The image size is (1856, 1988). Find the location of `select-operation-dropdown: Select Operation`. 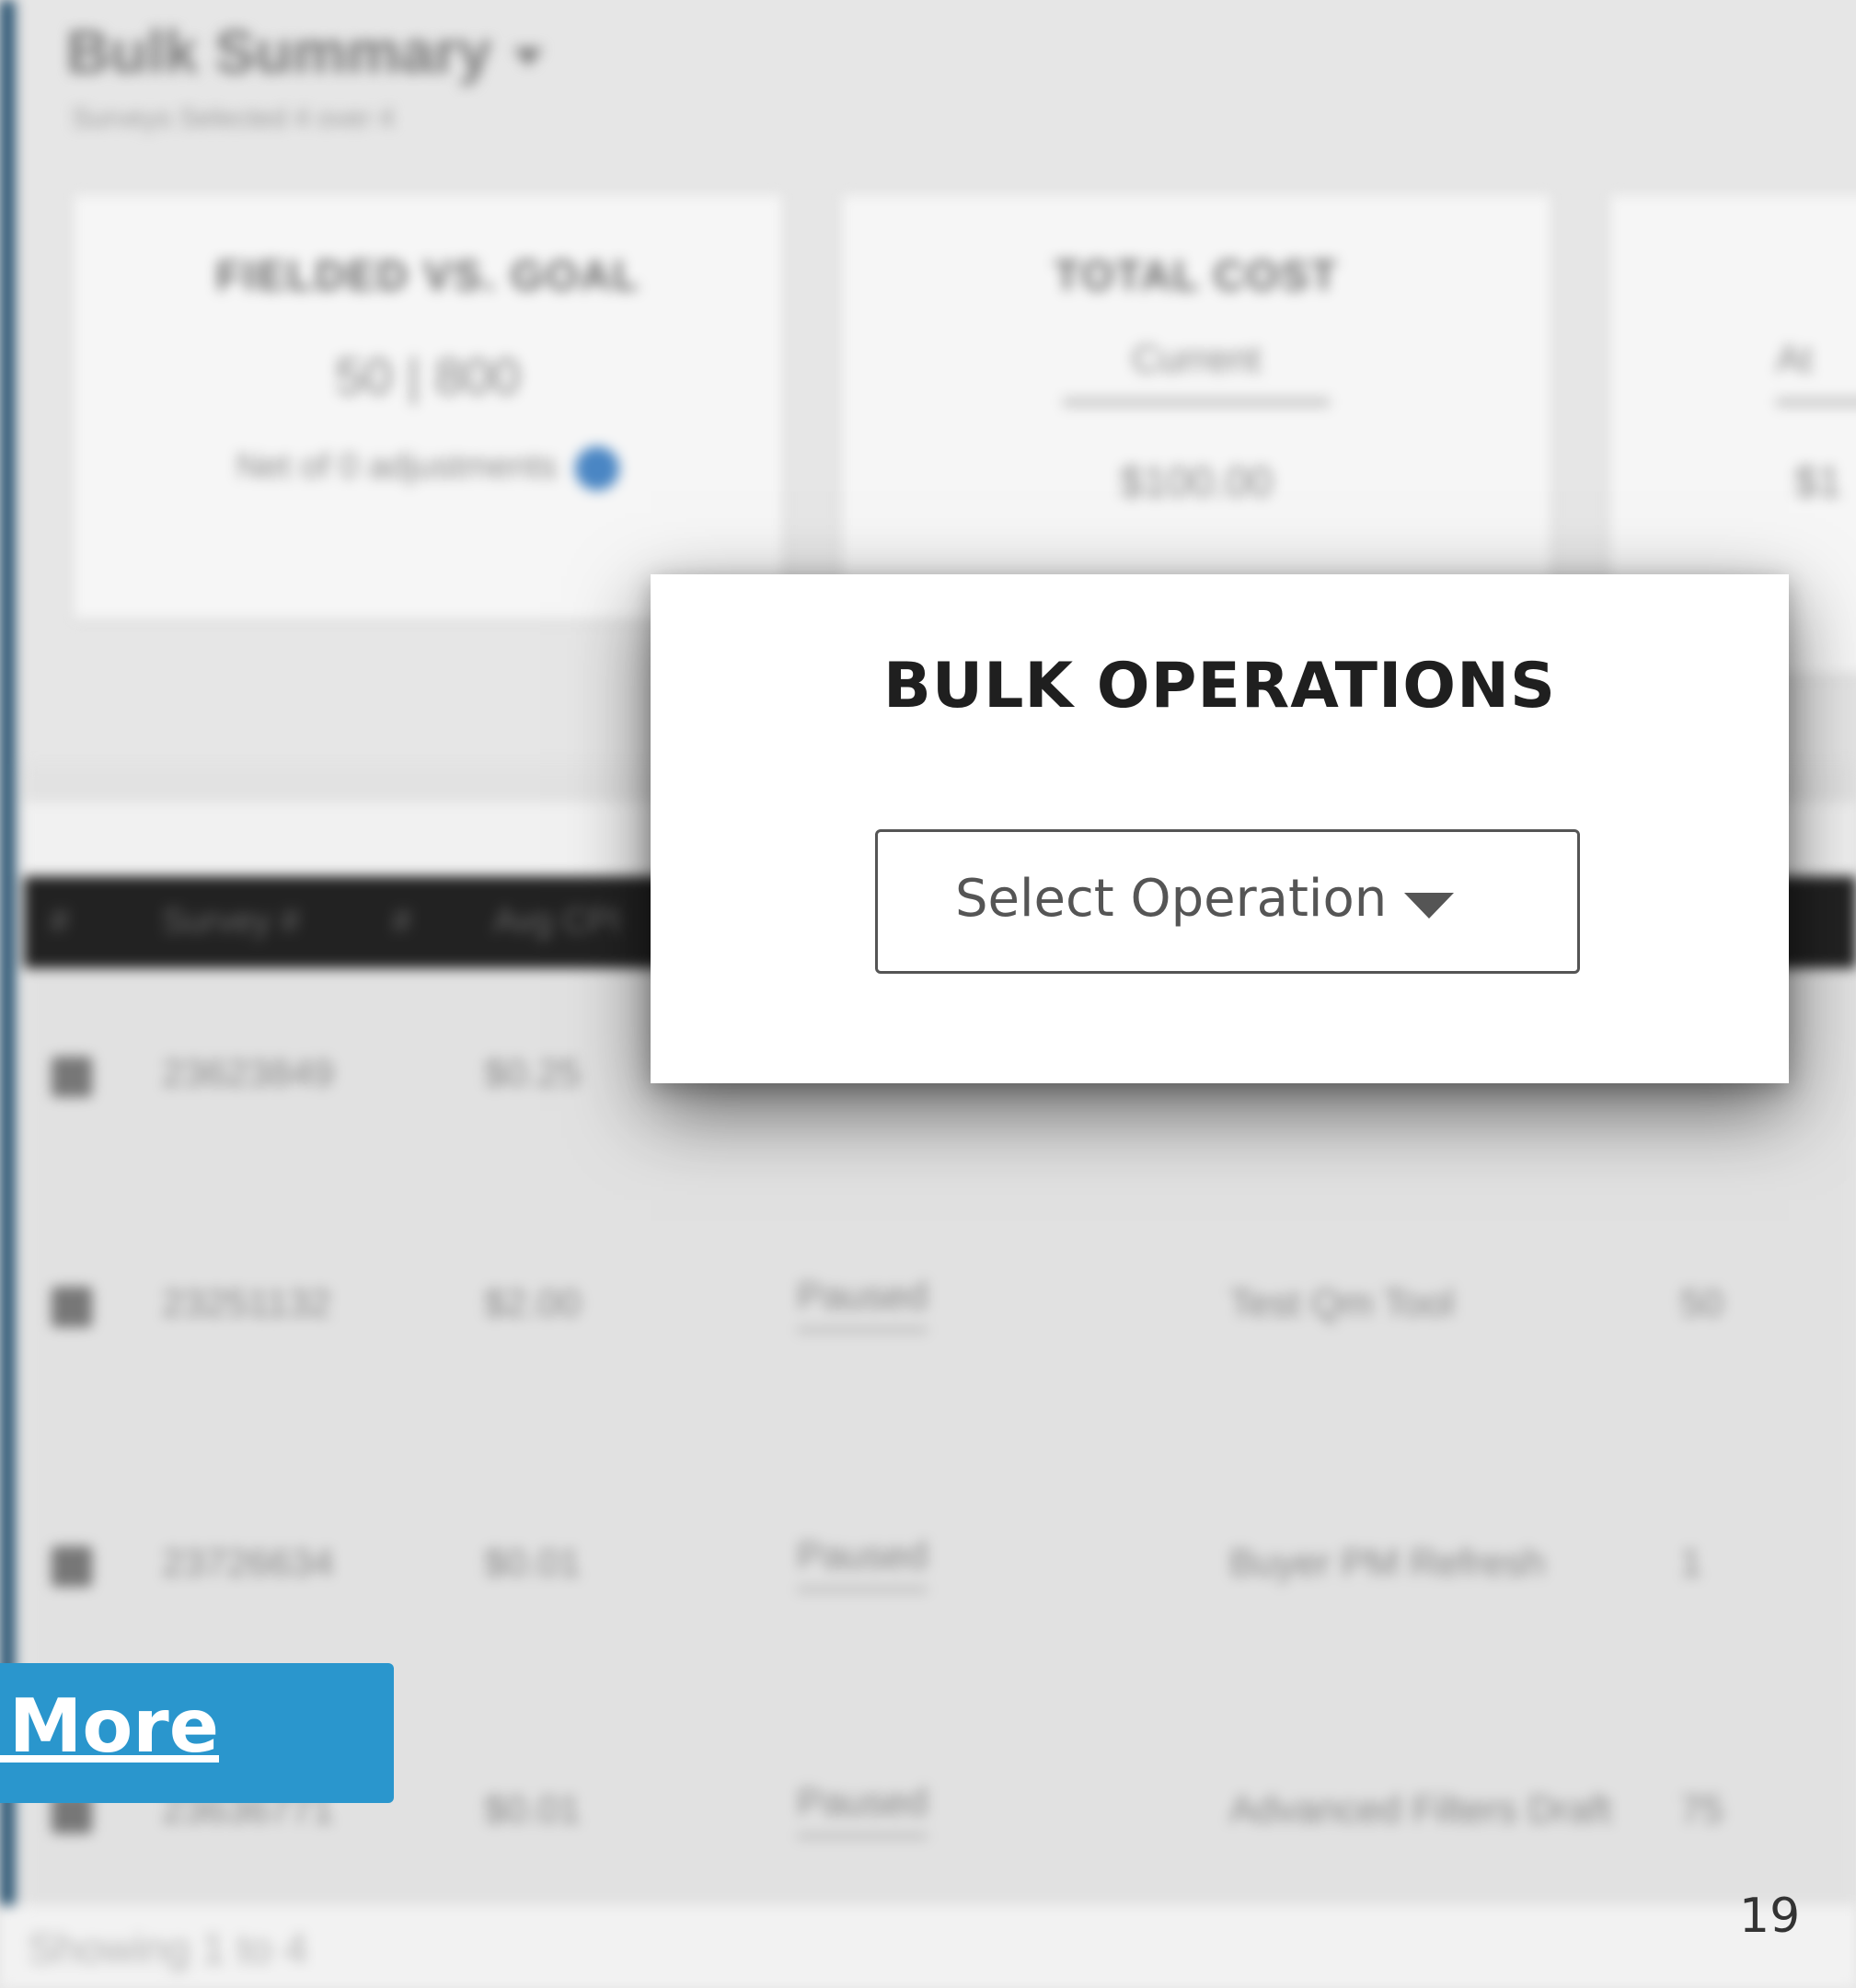

select-operation-dropdown: Select Operation is located at coordinates (1227, 902).